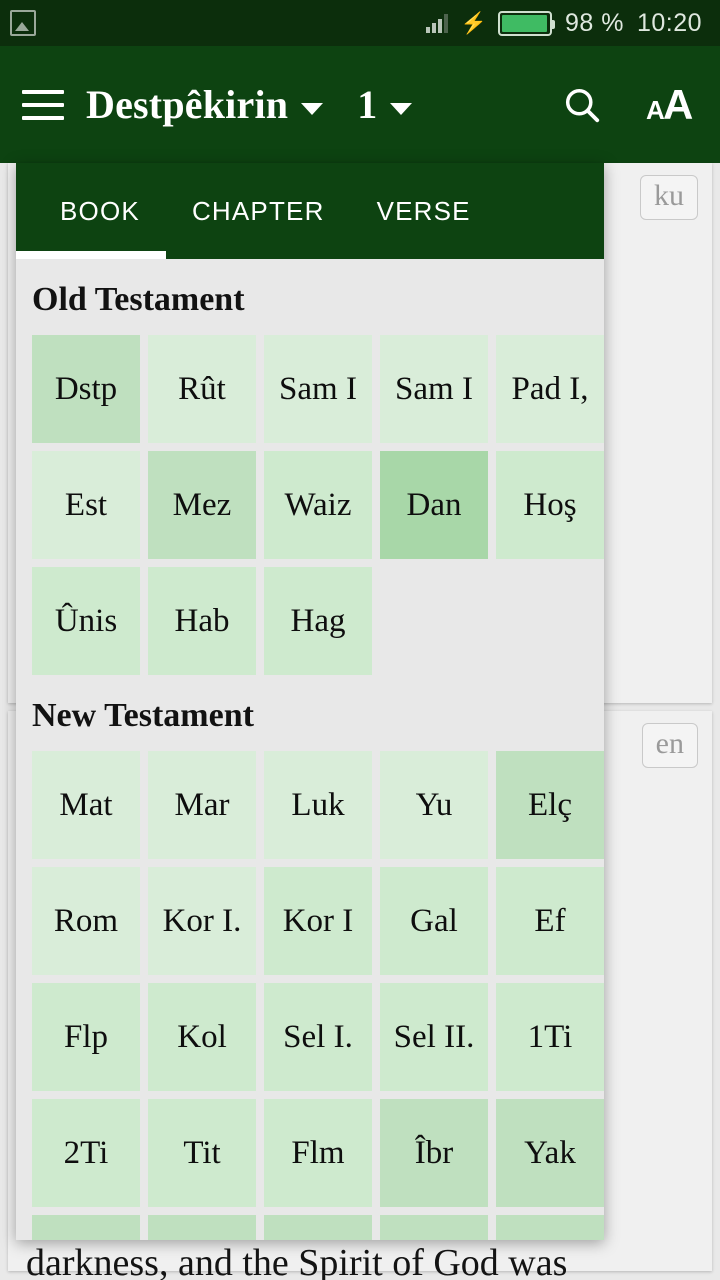 This screenshot has width=720, height=1280. What do you see at coordinates (678, 104) in the screenshot?
I see `svg-text: A` at bounding box center [678, 104].